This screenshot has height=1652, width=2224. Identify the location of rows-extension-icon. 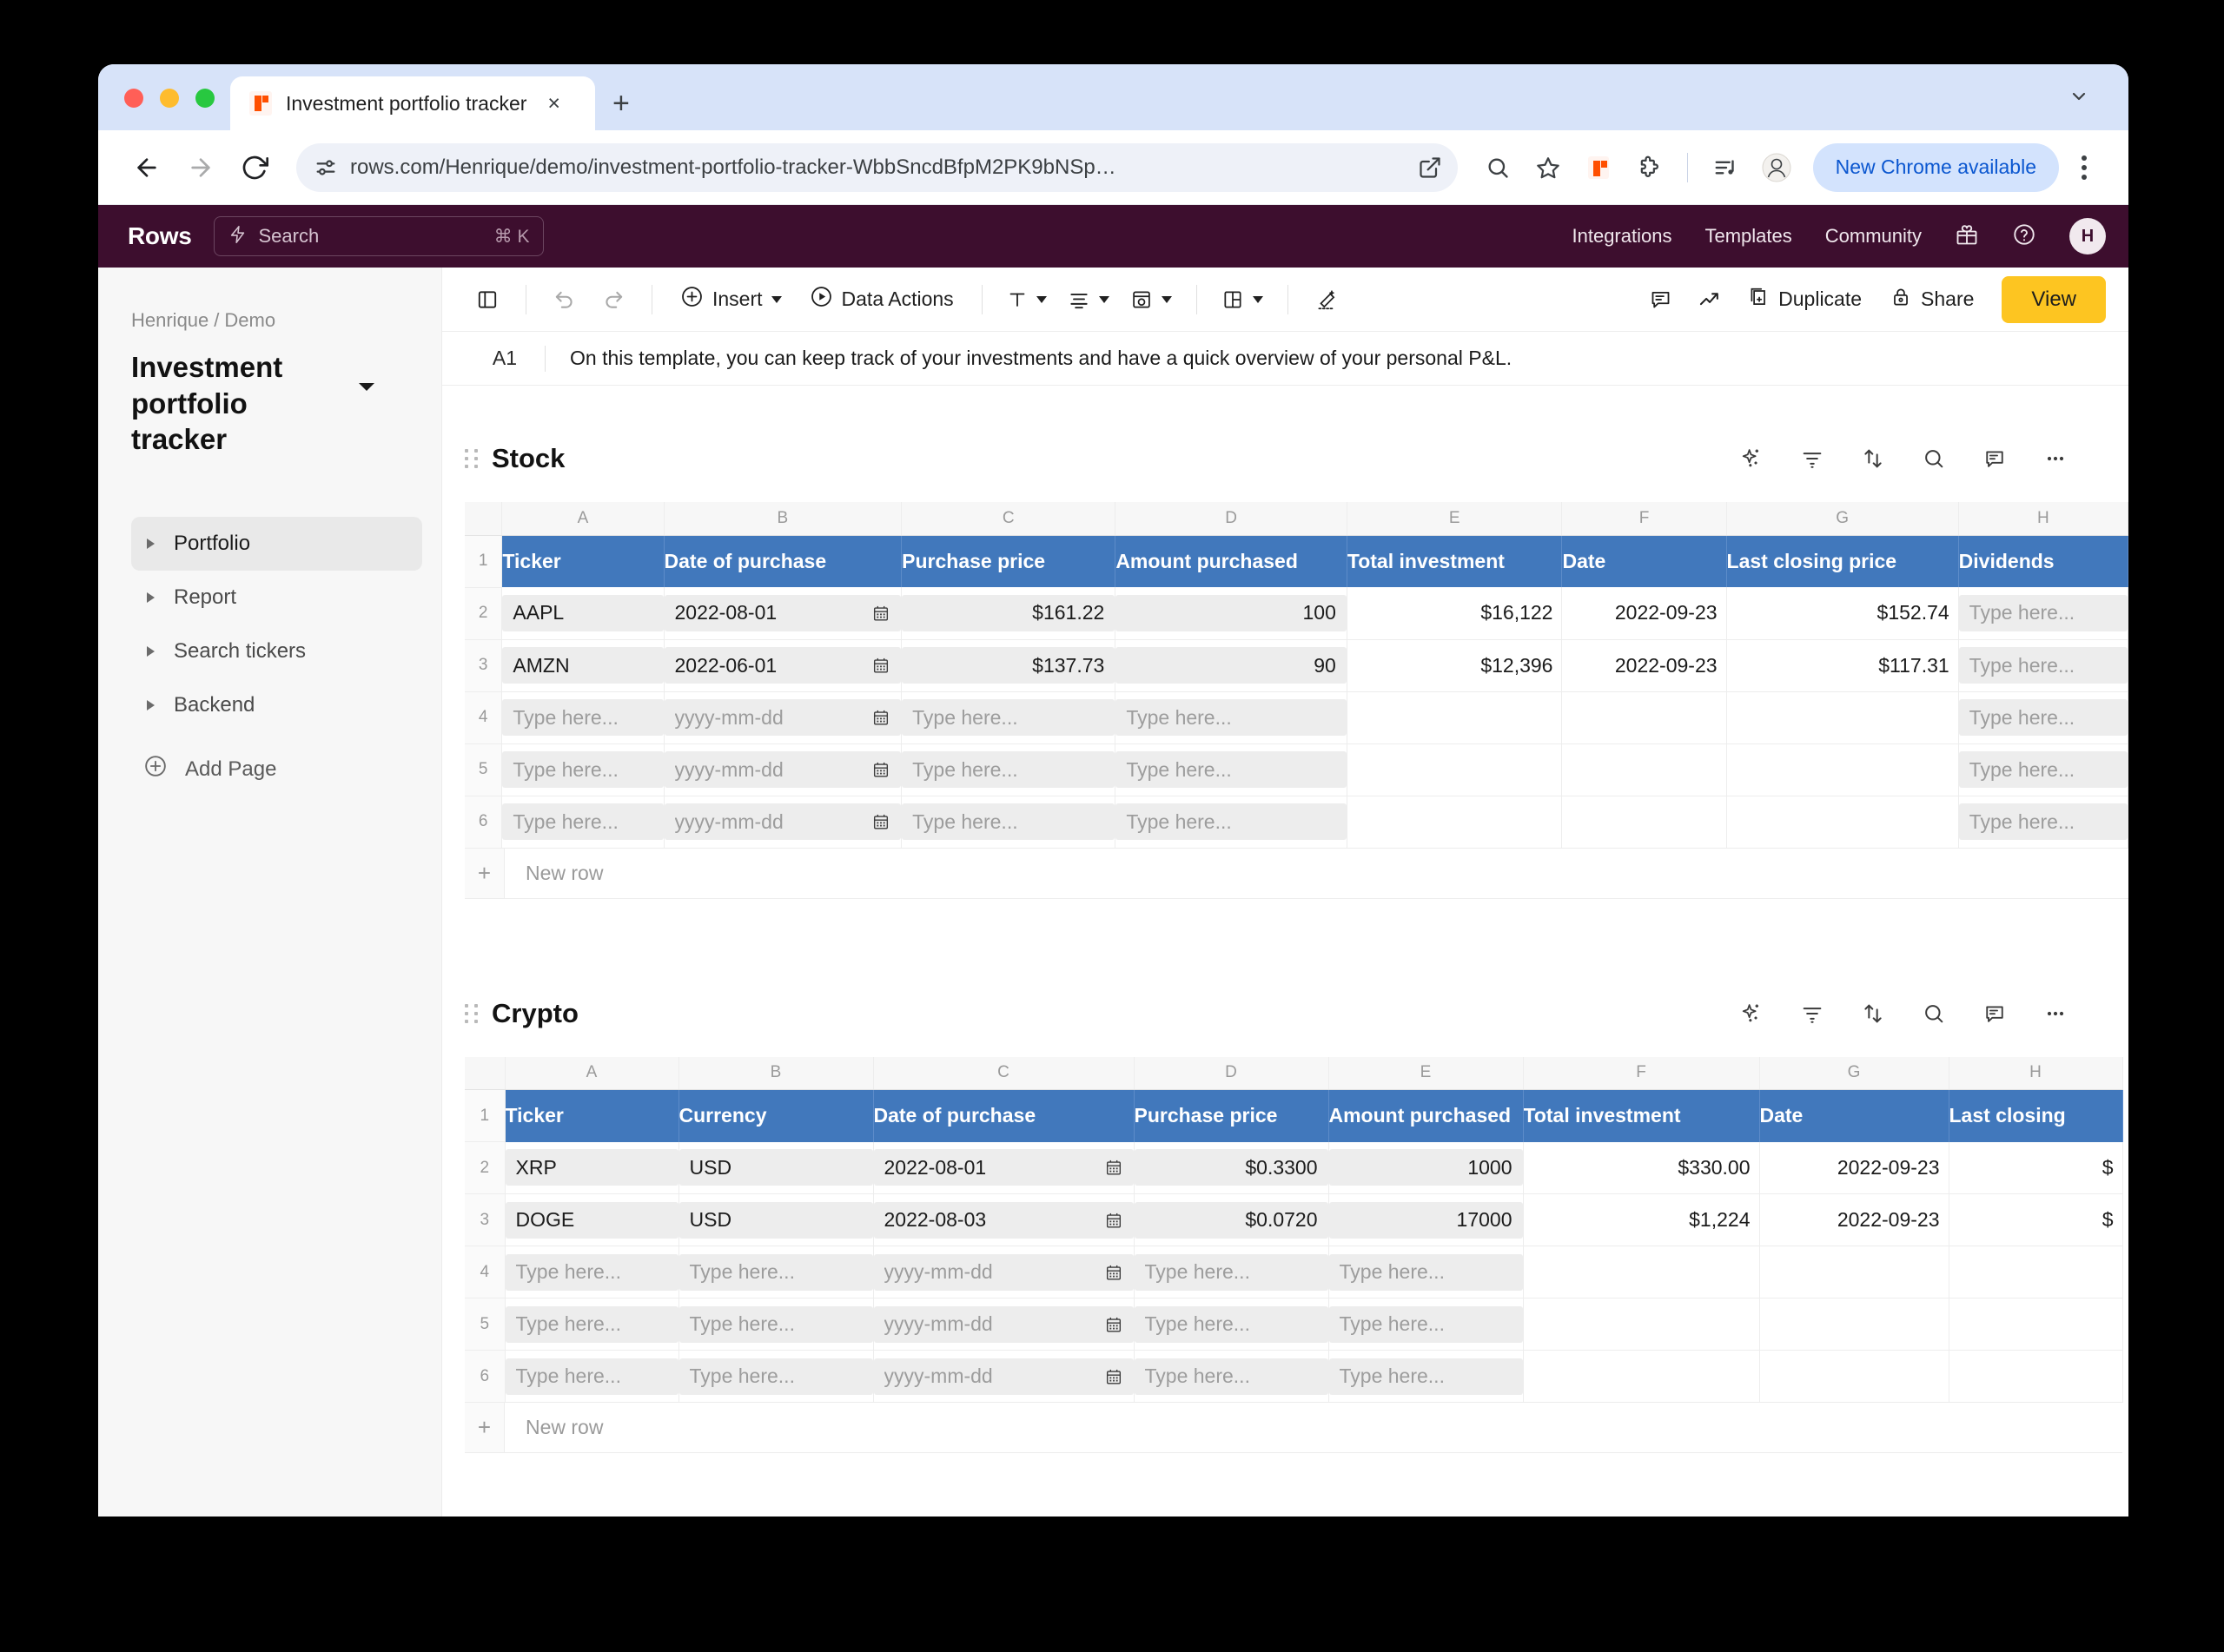
(1598, 167).